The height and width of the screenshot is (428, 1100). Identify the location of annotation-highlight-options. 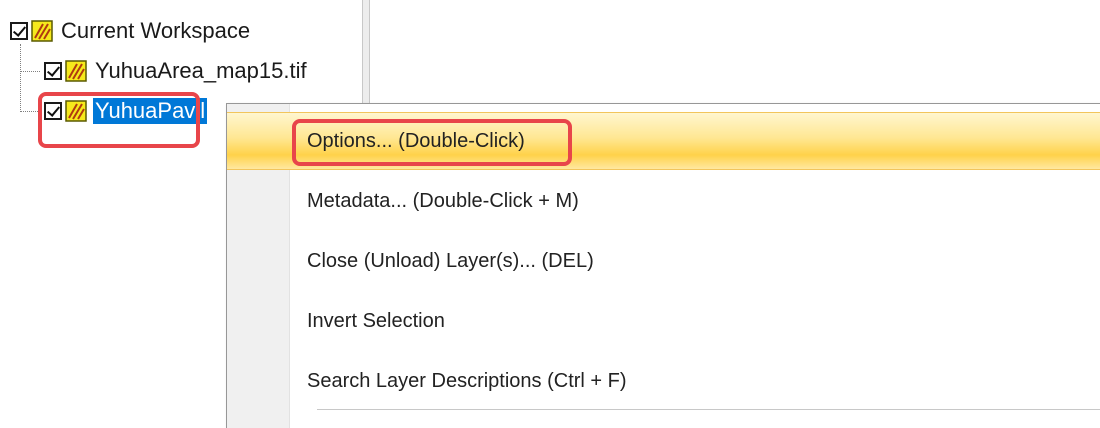
(432, 142).